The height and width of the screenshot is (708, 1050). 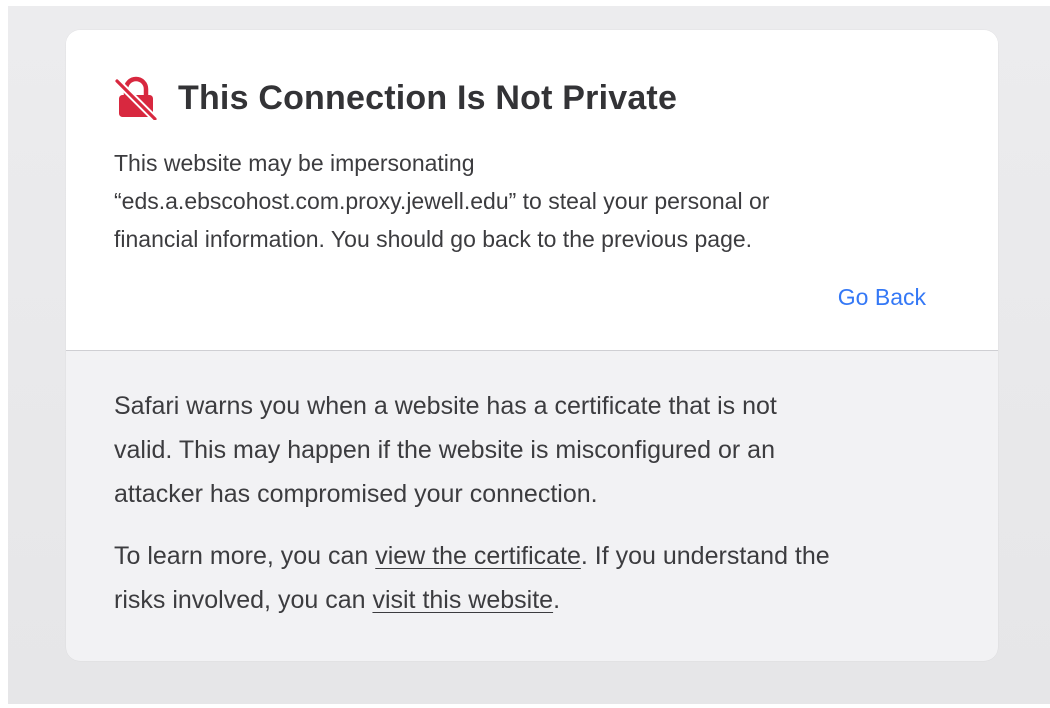 What do you see at coordinates (478, 556) in the screenshot?
I see `view-certificate-link: view the certificate` at bounding box center [478, 556].